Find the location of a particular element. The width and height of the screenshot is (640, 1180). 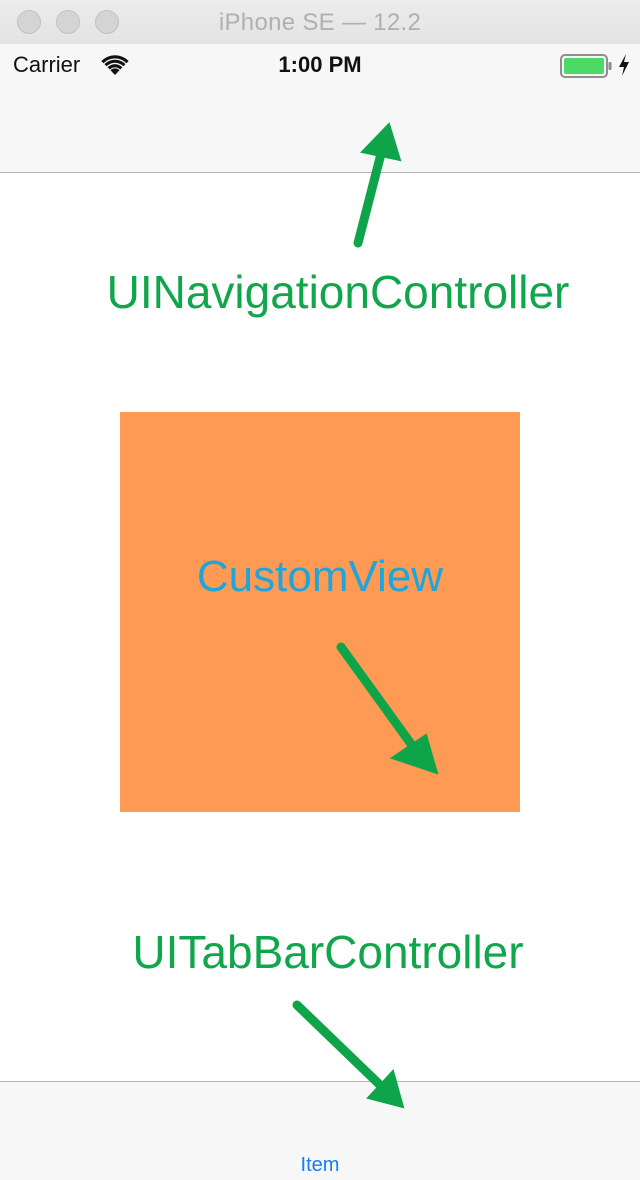

navigation-bar is located at coordinates (320, 128).